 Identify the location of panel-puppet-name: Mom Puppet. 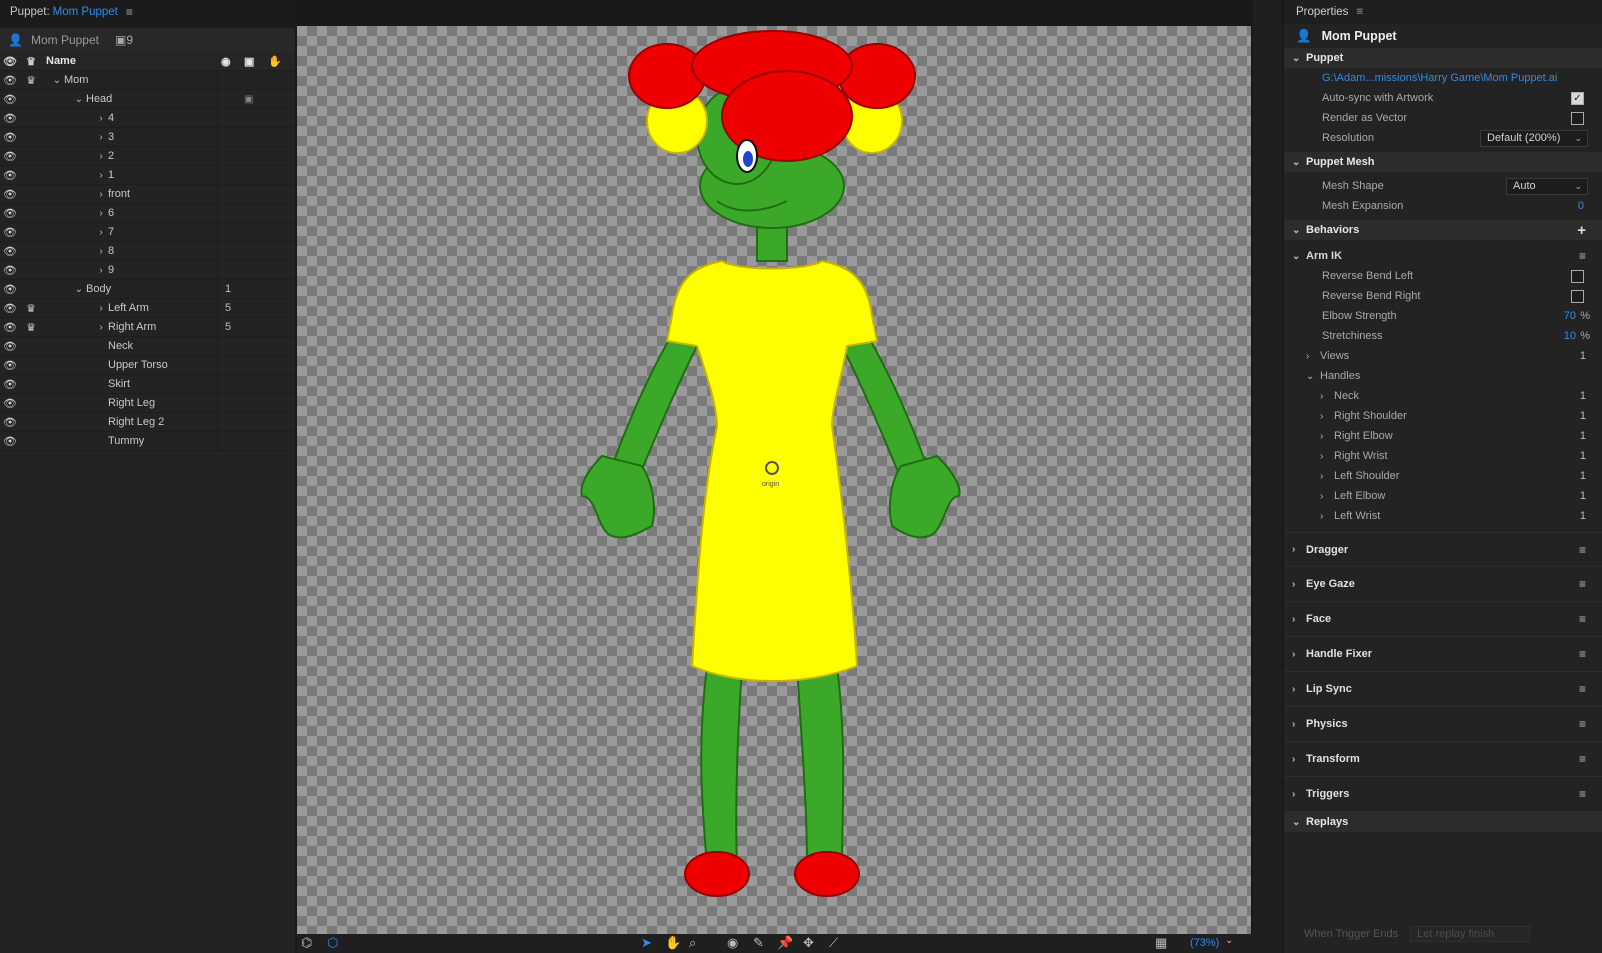
(85, 12).